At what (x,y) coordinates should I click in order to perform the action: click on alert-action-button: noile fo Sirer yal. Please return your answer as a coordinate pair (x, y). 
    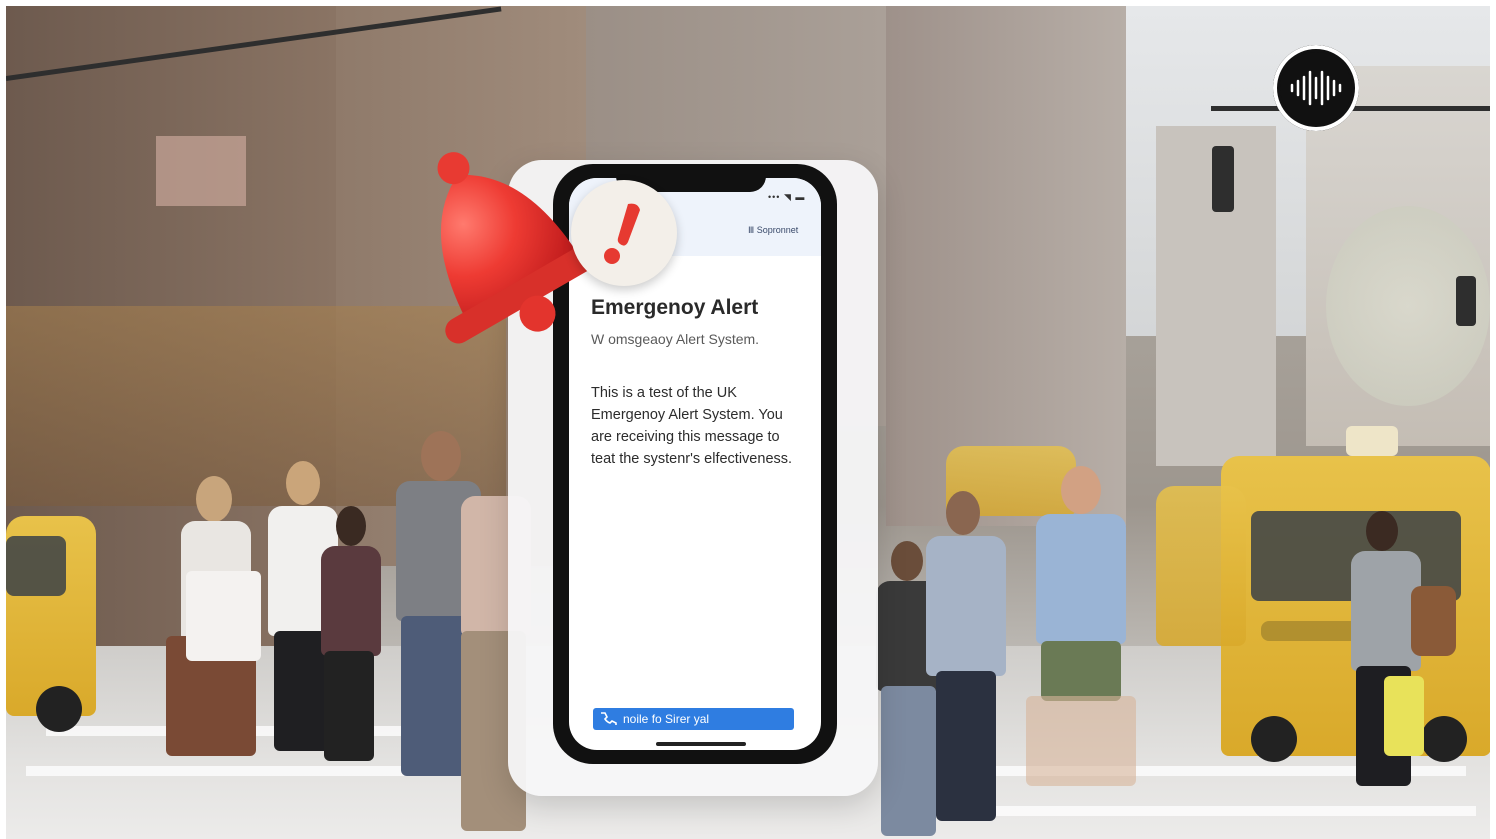
    Looking at the image, I should click on (693, 719).